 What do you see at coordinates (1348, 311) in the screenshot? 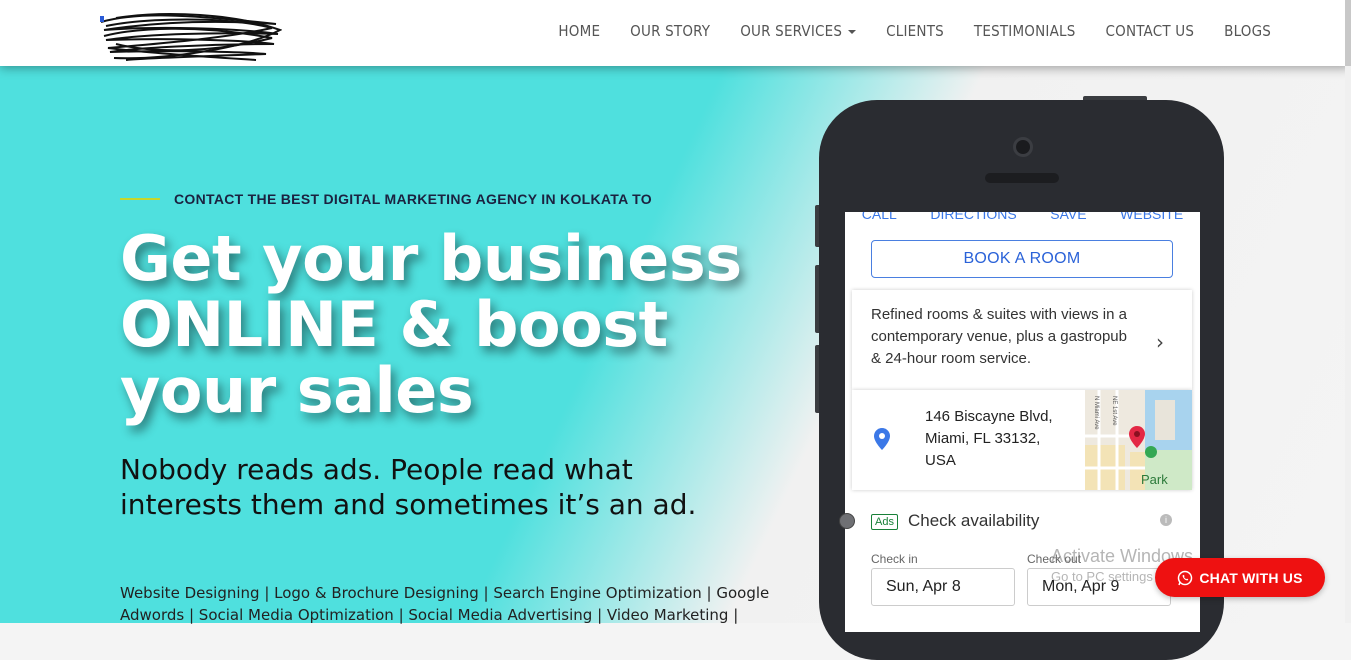
I see `page-scrollbar` at bounding box center [1348, 311].